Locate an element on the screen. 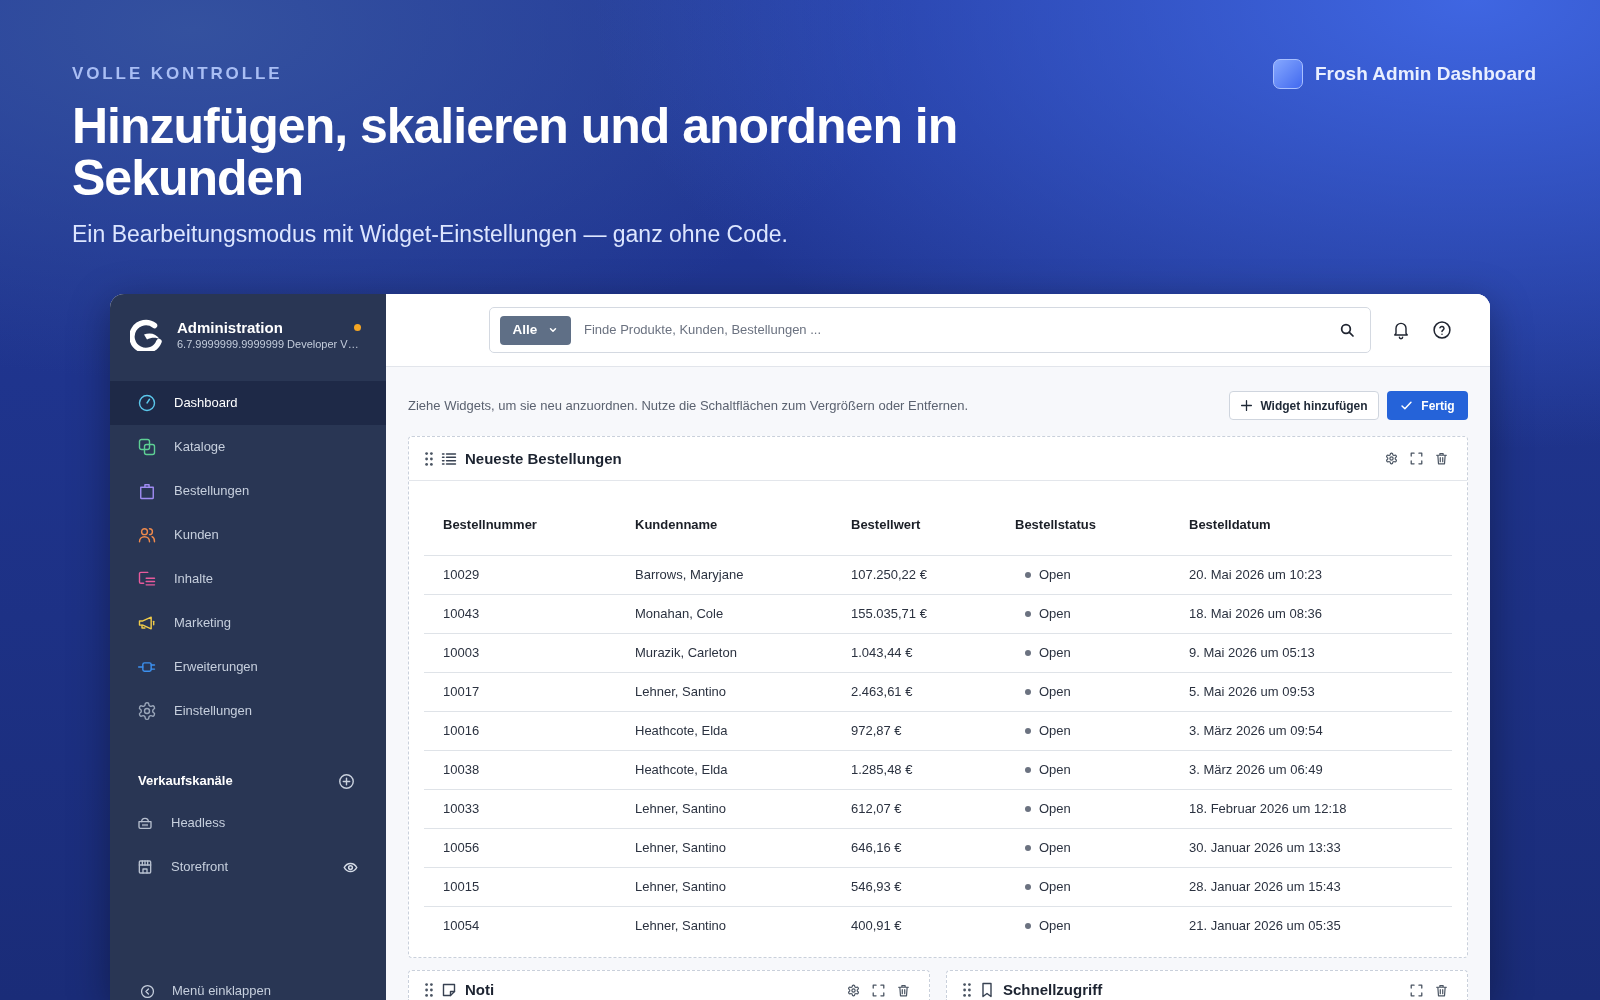  table-cell-text: 400,91 € is located at coordinates (876, 926).